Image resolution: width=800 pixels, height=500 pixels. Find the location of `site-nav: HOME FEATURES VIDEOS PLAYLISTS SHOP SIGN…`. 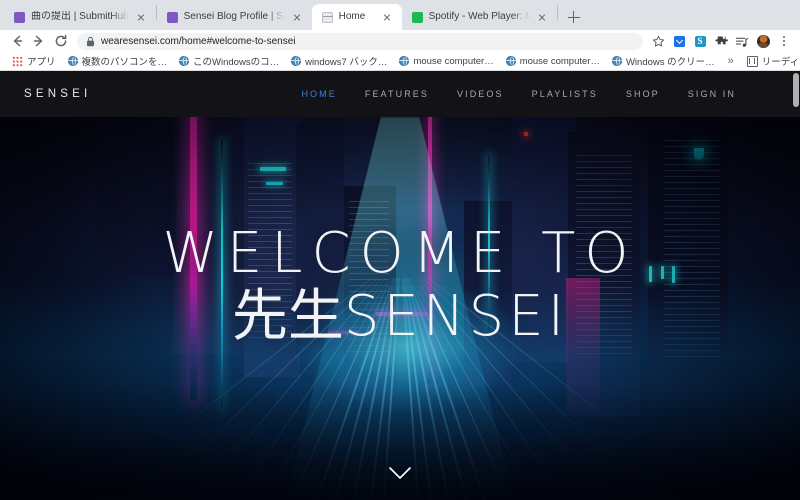

site-nav: HOME FEATURES VIDEOS PLAYLISTS SHOP SIGN… is located at coordinates (538, 94).